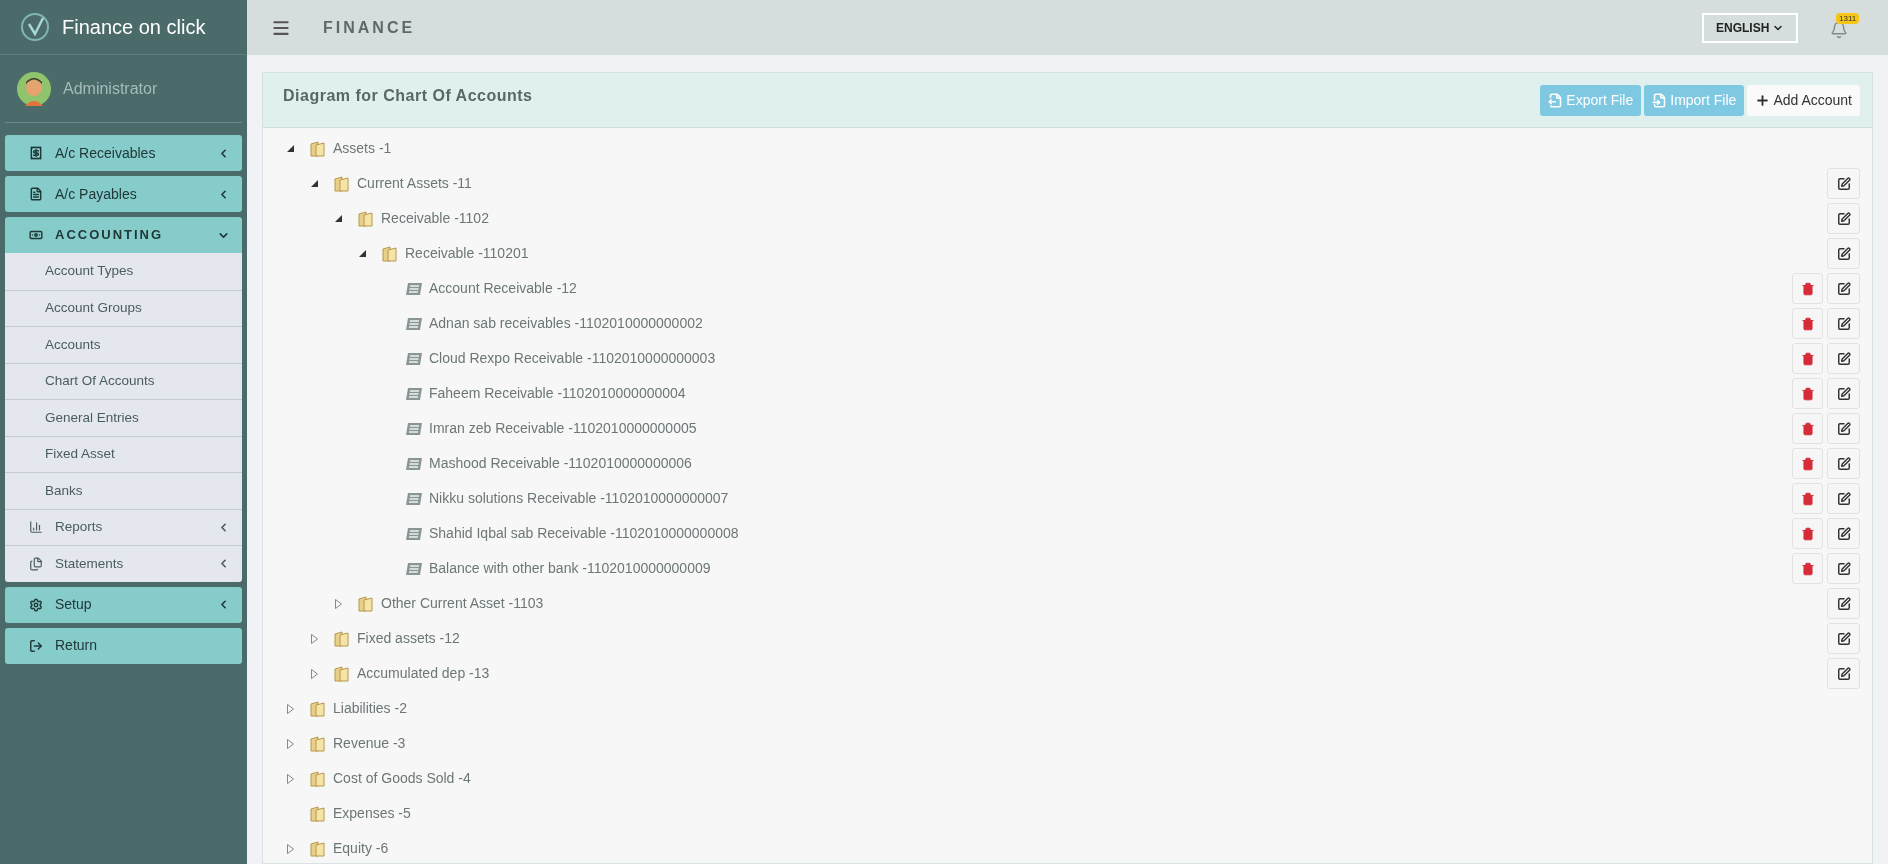 The image size is (1888, 864). Describe the element at coordinates (1763, 100) in the screenshot. I see `plus-icon` at that location.